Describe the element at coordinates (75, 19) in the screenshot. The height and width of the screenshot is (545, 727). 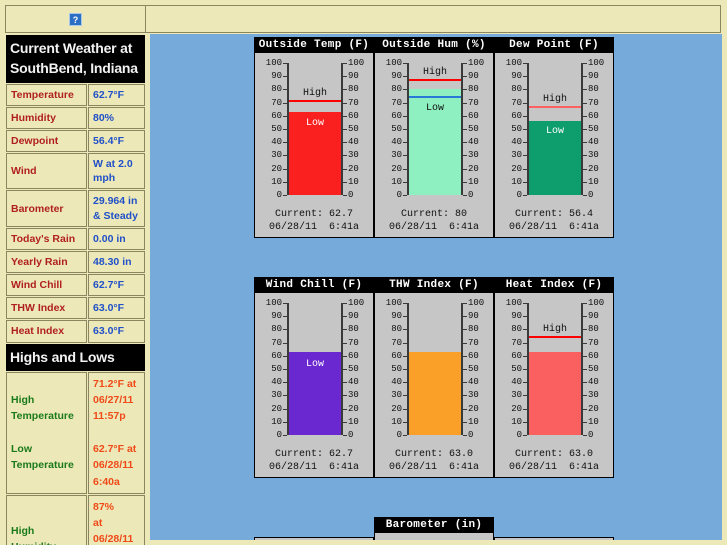
I see `broken-image-icon: ?` at that location.